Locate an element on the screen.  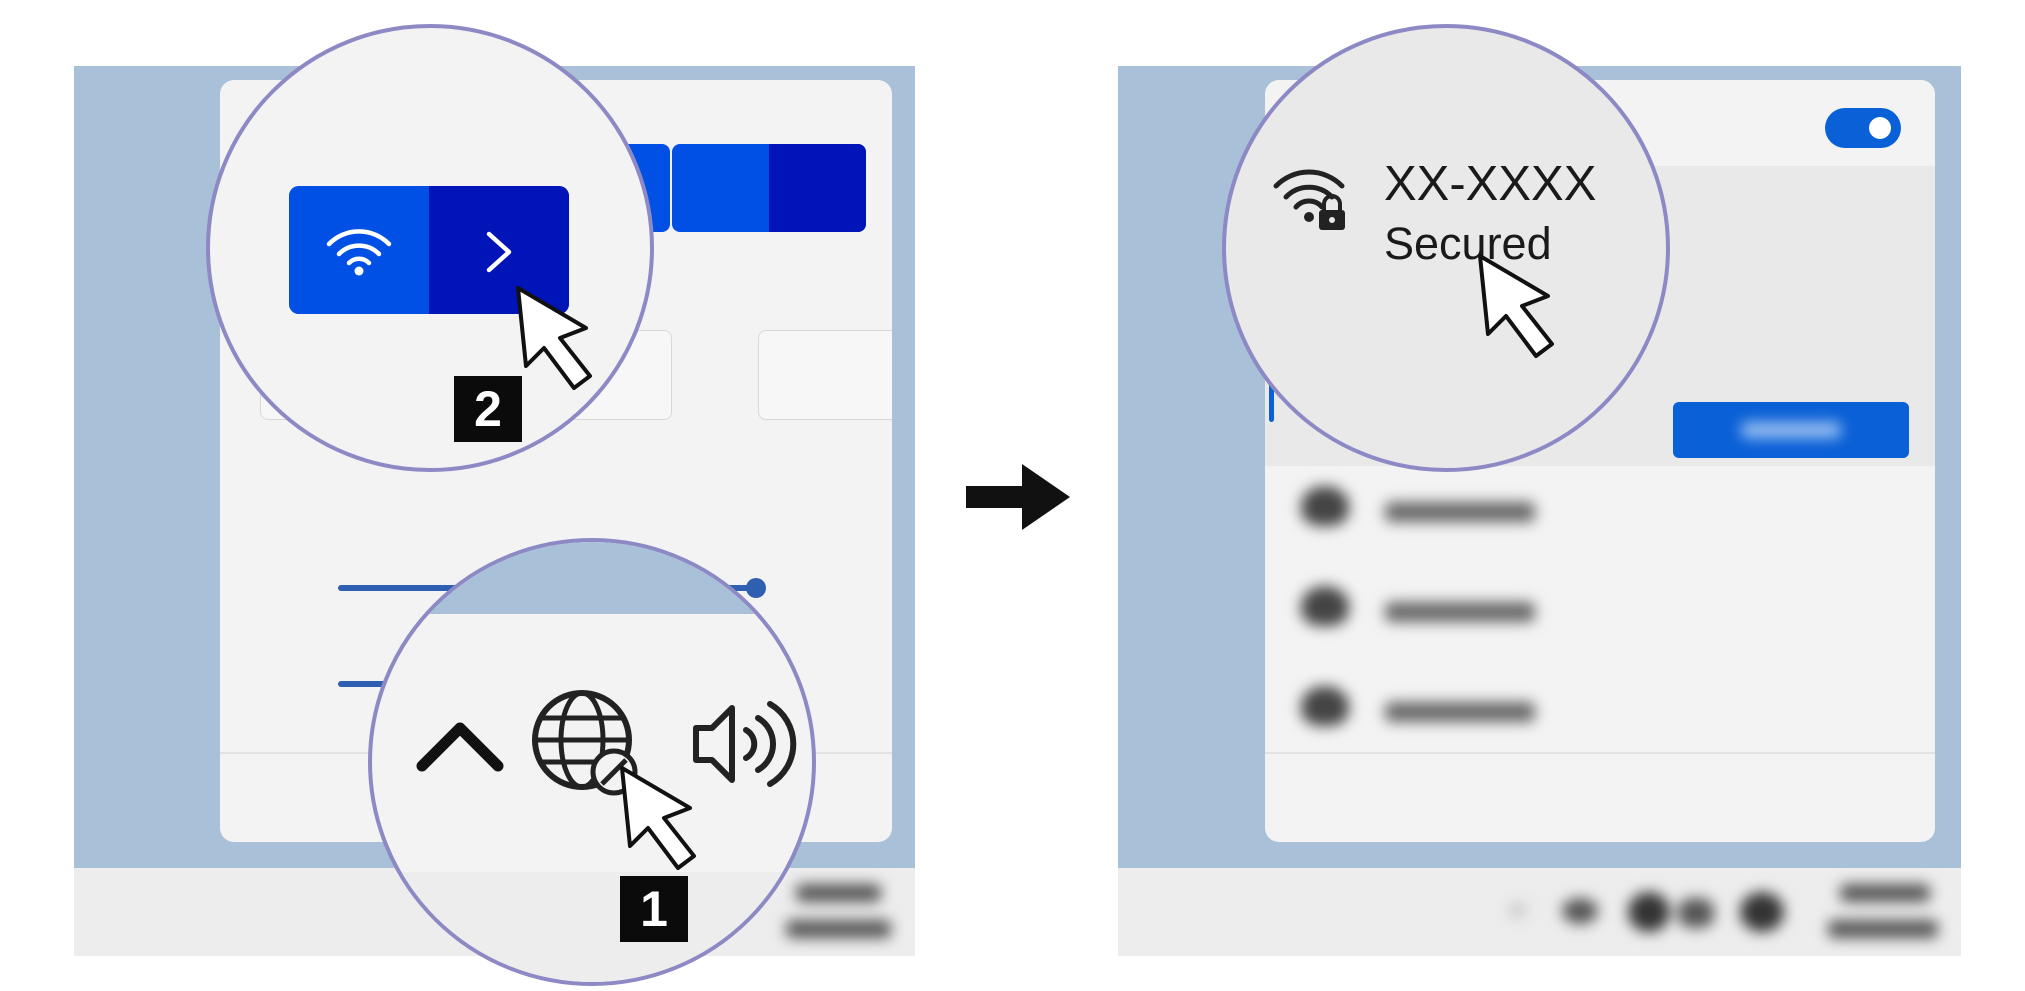
magnifier-system-tray: 1 is located at coordinates (592, 762).